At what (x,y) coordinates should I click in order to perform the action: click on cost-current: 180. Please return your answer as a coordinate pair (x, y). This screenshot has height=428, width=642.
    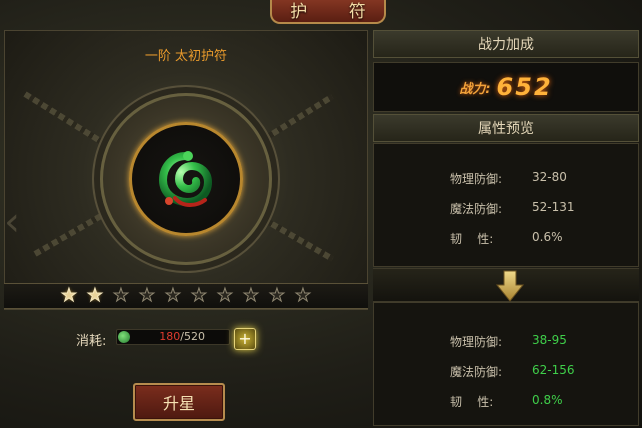
    Looking at the image, I should click on (170, 336).